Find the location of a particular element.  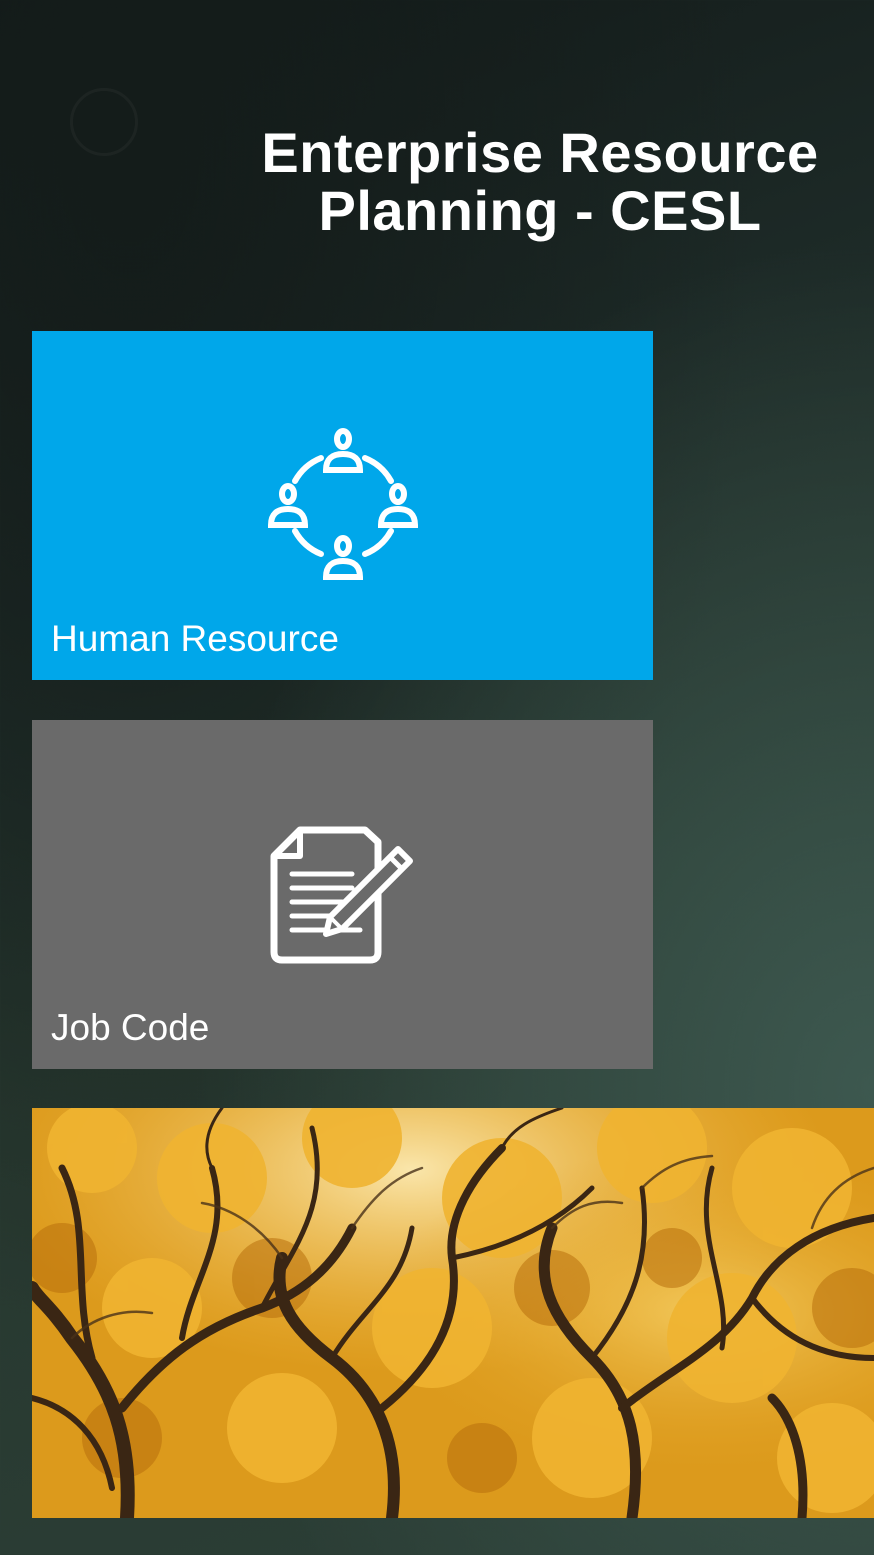

document-edit-icon is located at coordinates (341, 895).